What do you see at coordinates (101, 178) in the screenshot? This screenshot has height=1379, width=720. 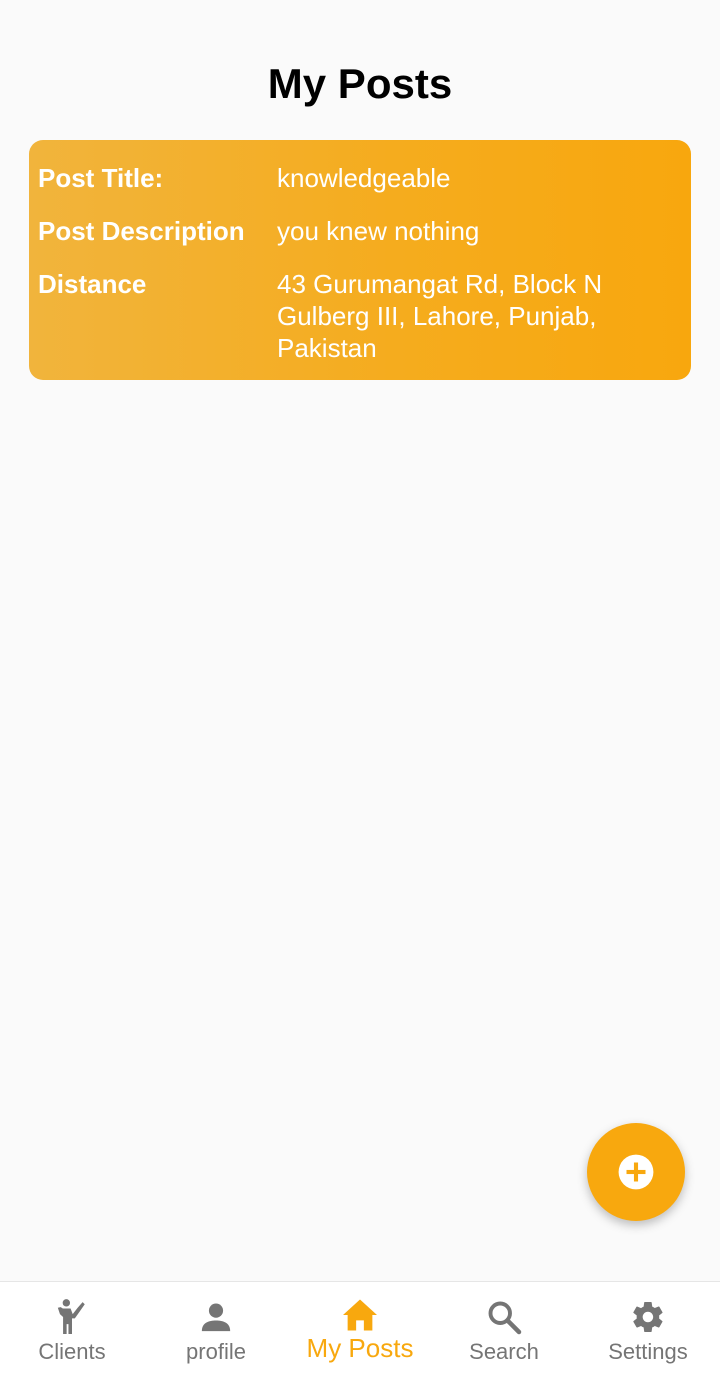 I see `post-title-label: Post Title:` at bounding box center [101, 178].